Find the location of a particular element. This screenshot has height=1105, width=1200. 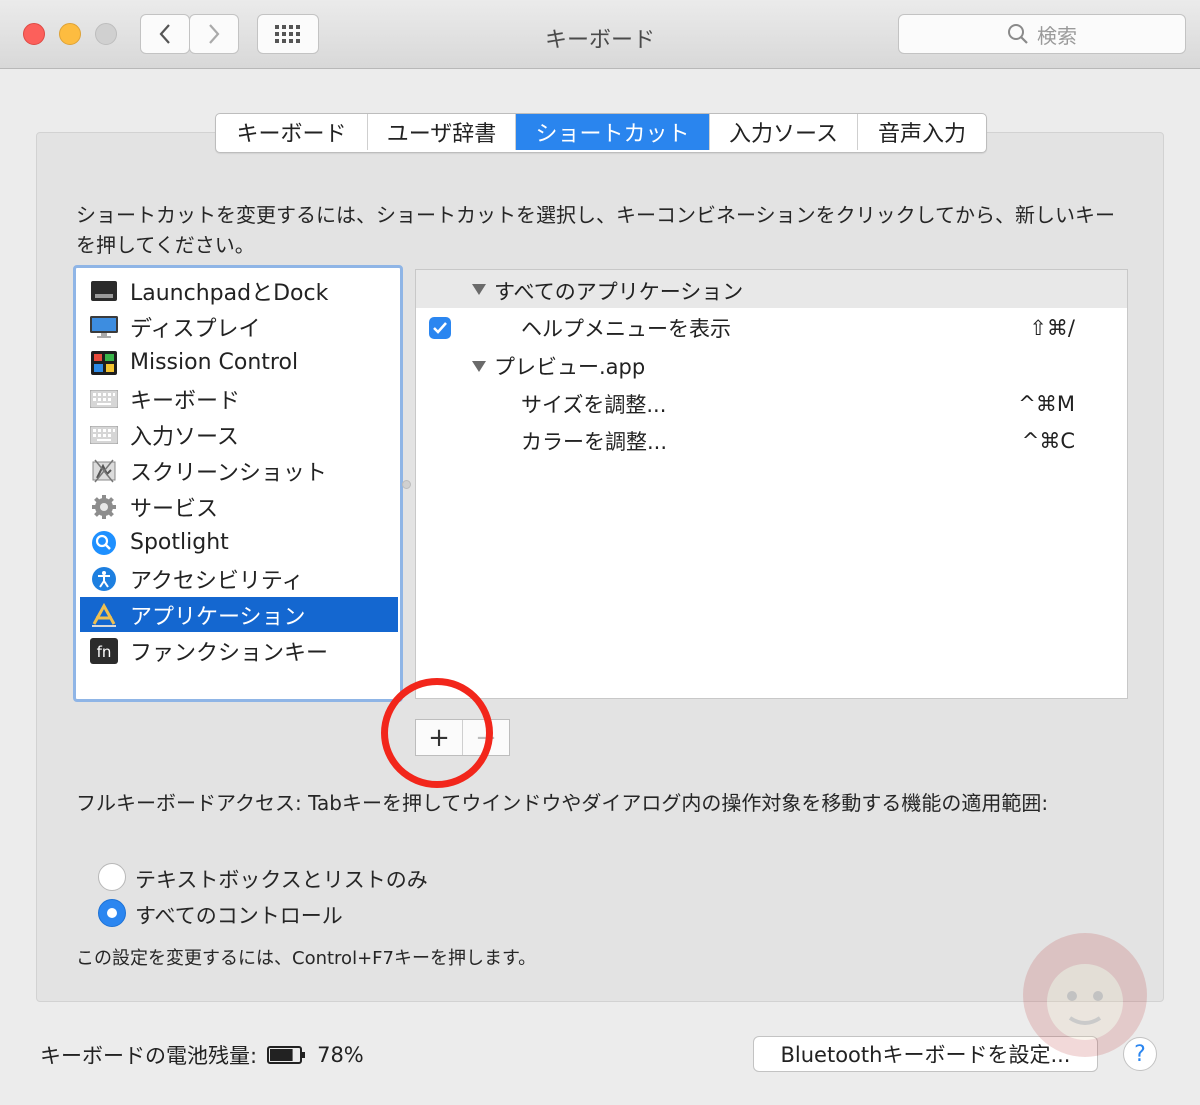

fn-icon: fn is located at coordinates (104, 651).